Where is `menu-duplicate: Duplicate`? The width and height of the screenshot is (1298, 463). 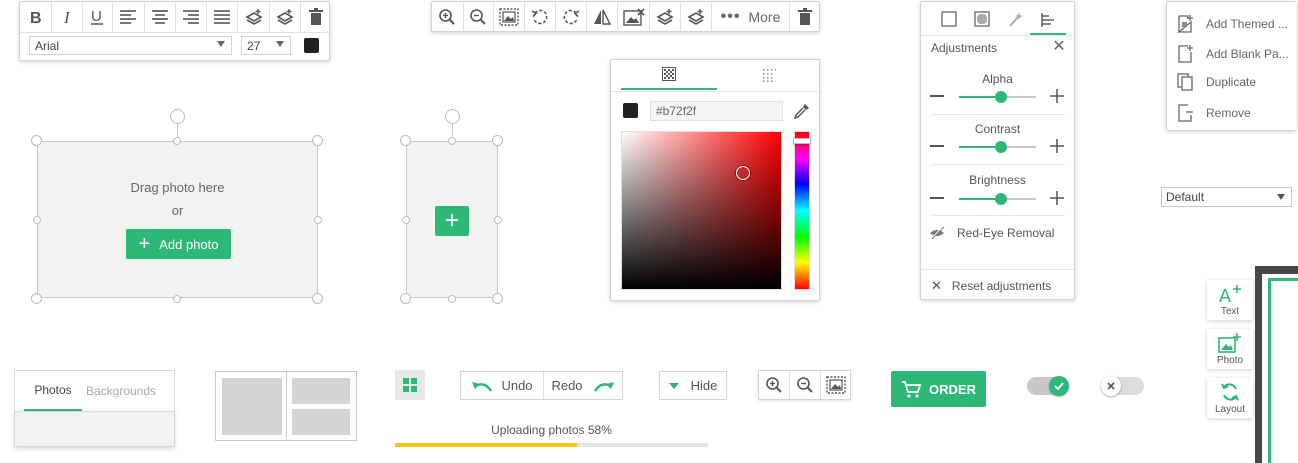 menu-duplicate: Duplicate is located at coordinates (1216, 82).